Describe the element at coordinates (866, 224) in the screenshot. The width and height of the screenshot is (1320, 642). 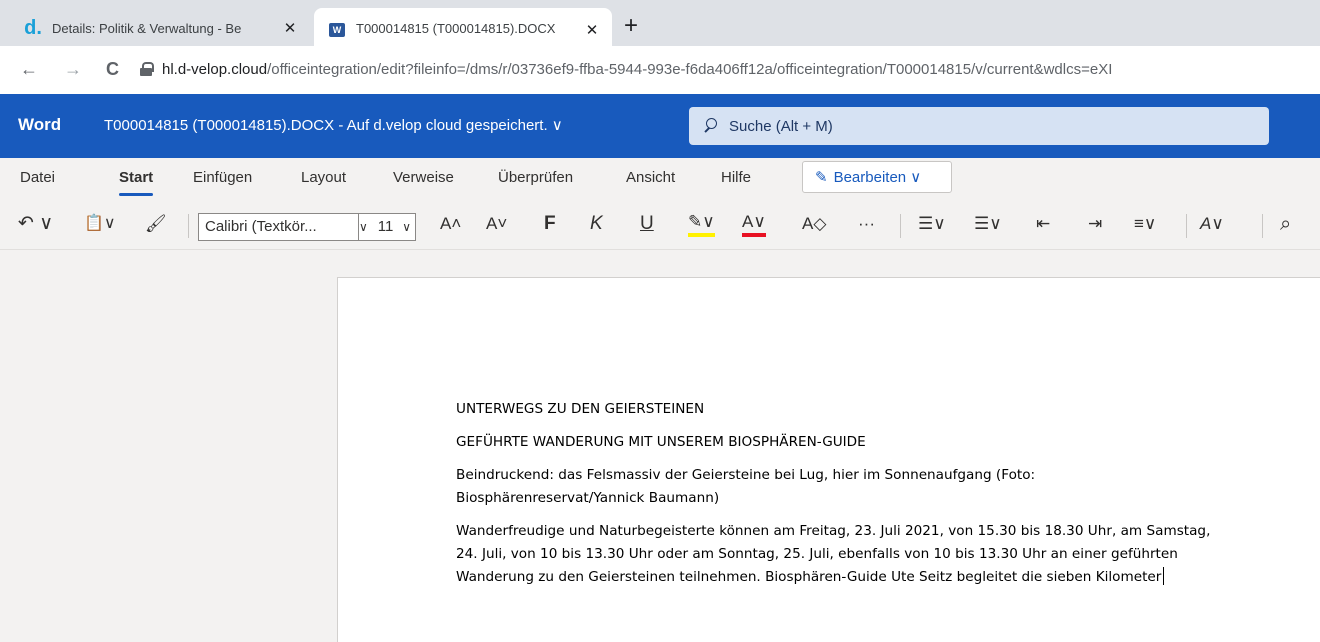
I see `more-options-icon: ···` at that location.